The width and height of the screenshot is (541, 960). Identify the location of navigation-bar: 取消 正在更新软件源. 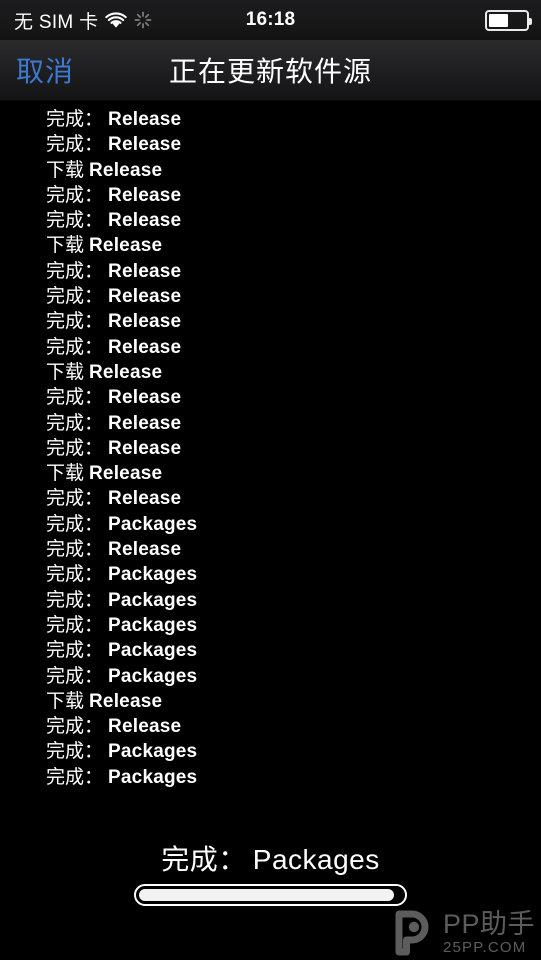
(270, 70).